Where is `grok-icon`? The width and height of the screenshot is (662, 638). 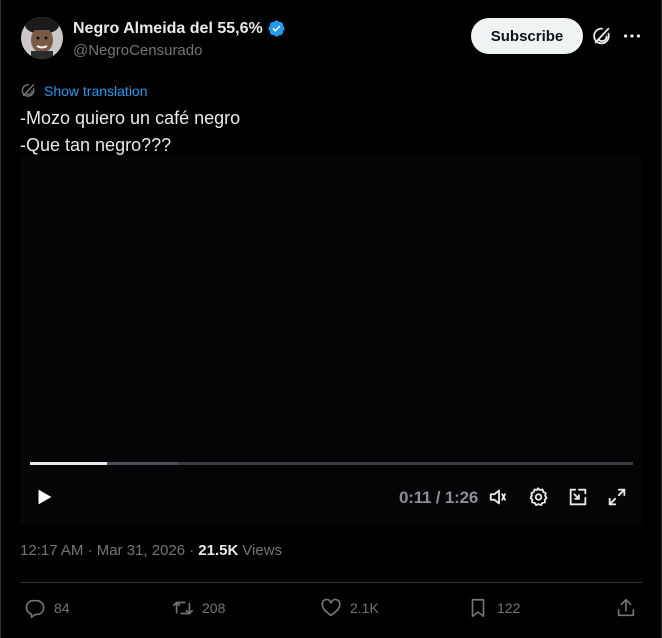
grok-icon is located at coordinates (602, 36).